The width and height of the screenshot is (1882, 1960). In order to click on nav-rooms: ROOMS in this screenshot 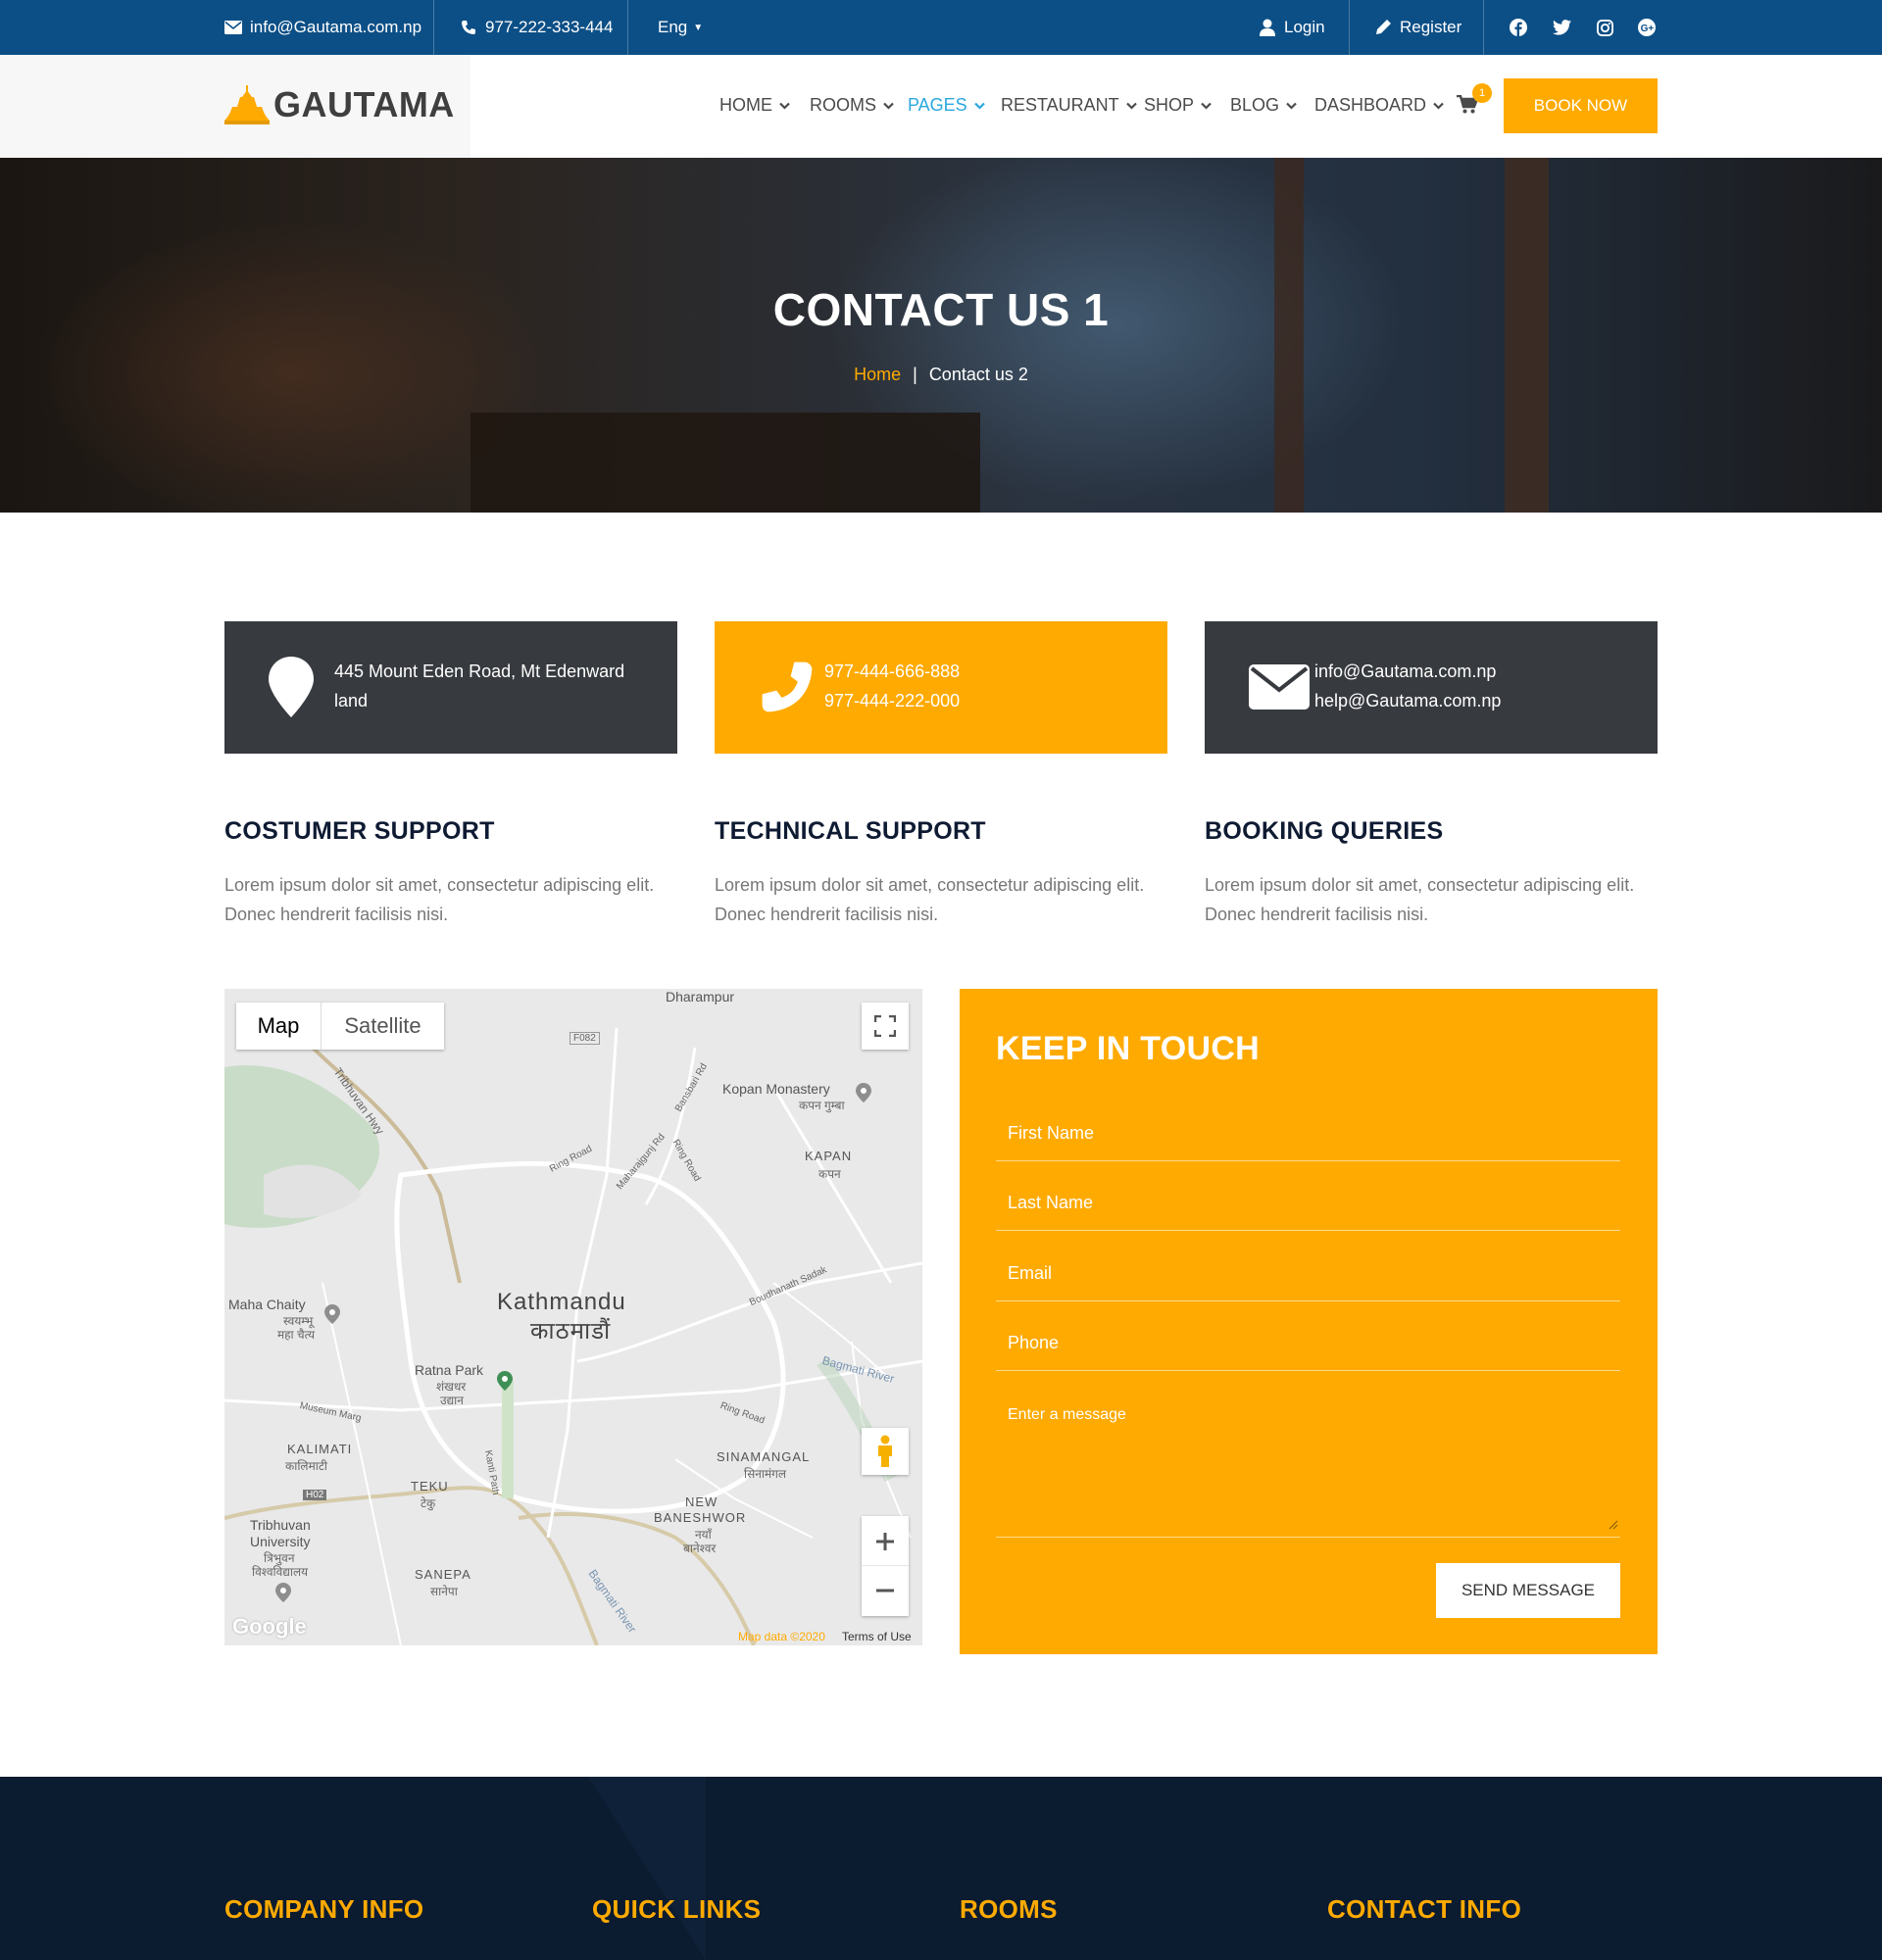, I will do `click(852, 105)`.